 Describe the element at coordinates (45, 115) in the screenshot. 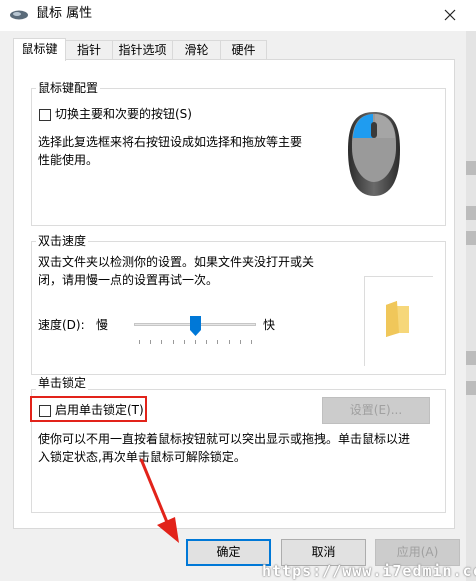

I see `switch-buttons-checkbox` at that location.